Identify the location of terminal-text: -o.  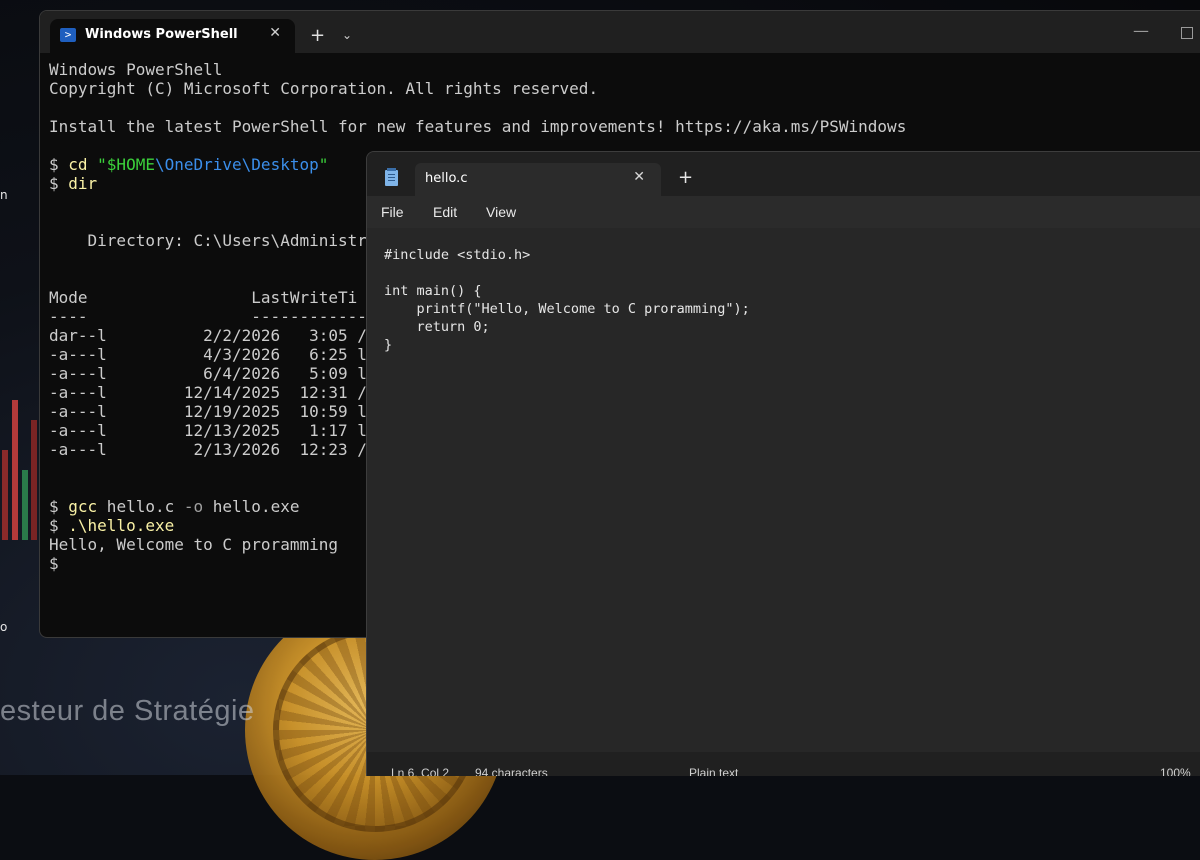
(193, 506).